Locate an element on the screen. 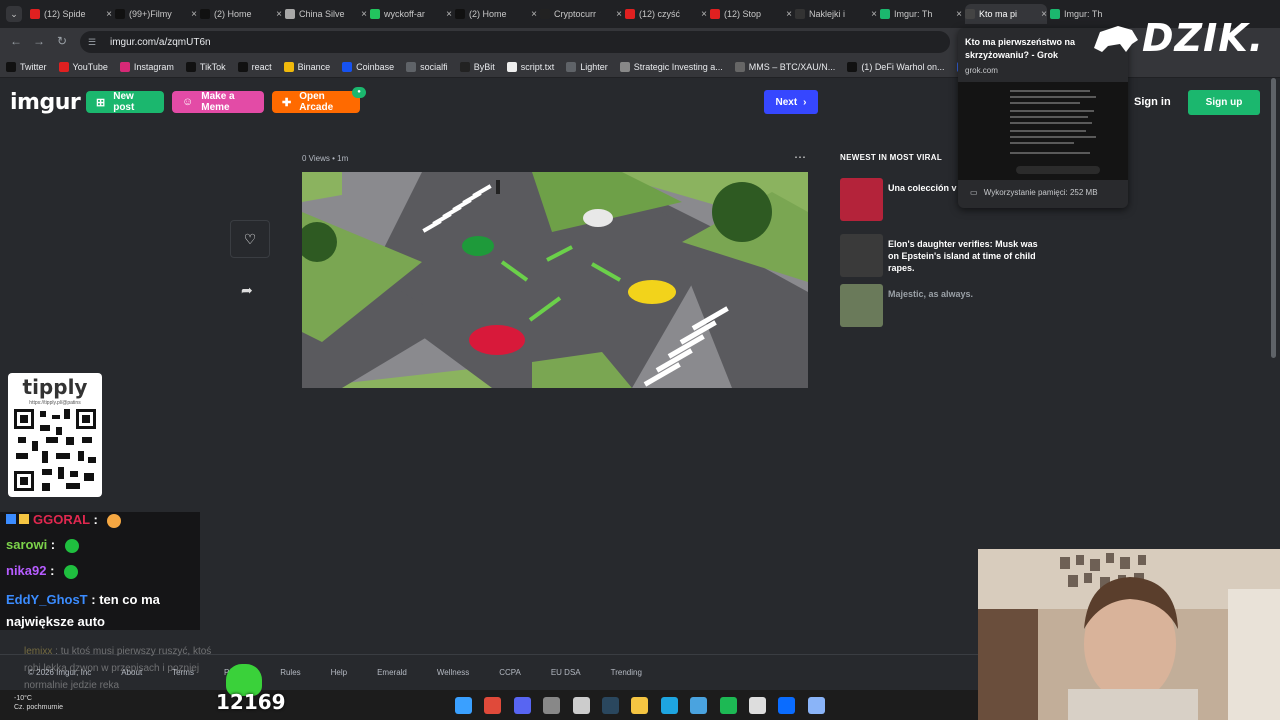 The image size is (1280, 720). new-post-label: New post is located at coordinates (124, 102).